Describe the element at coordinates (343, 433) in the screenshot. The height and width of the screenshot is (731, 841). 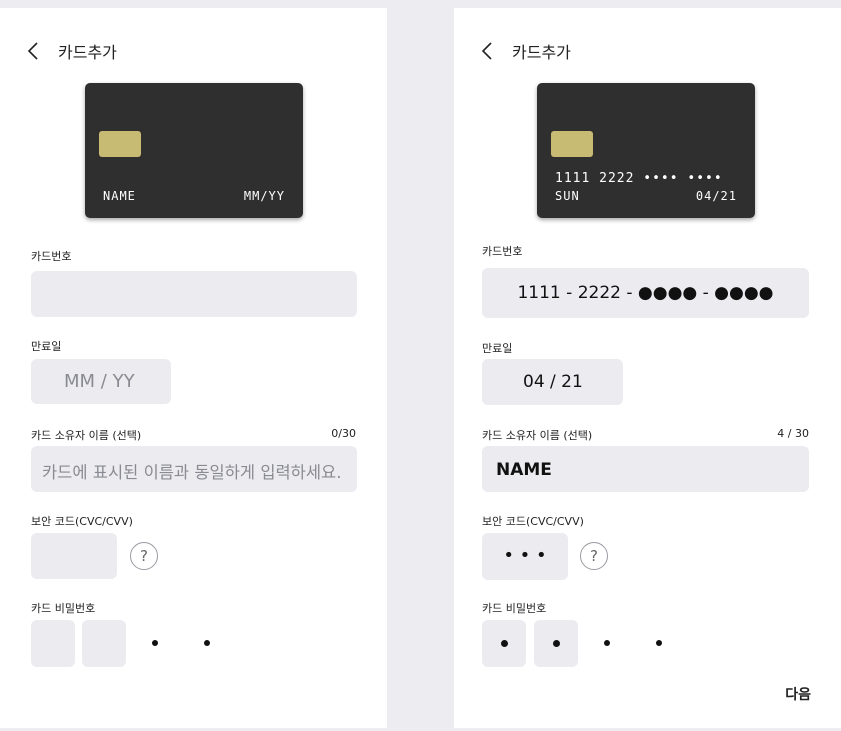
I see `owner-counter: 0/30` at that location.